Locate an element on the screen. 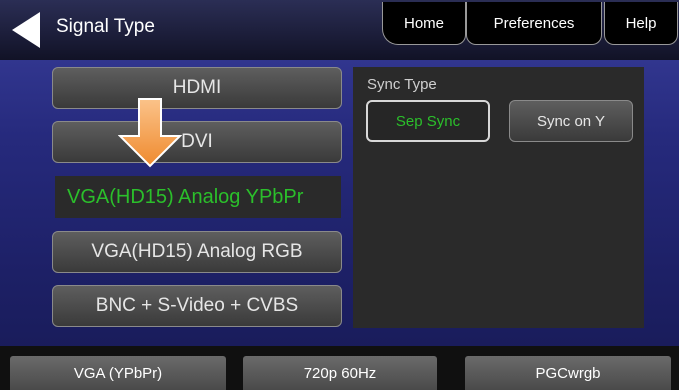 This screenshot has width=679, height=390. vga-ypbpr-button-label: VGA(HD15) Analog YPbPr is located at coordinates (185, 196).